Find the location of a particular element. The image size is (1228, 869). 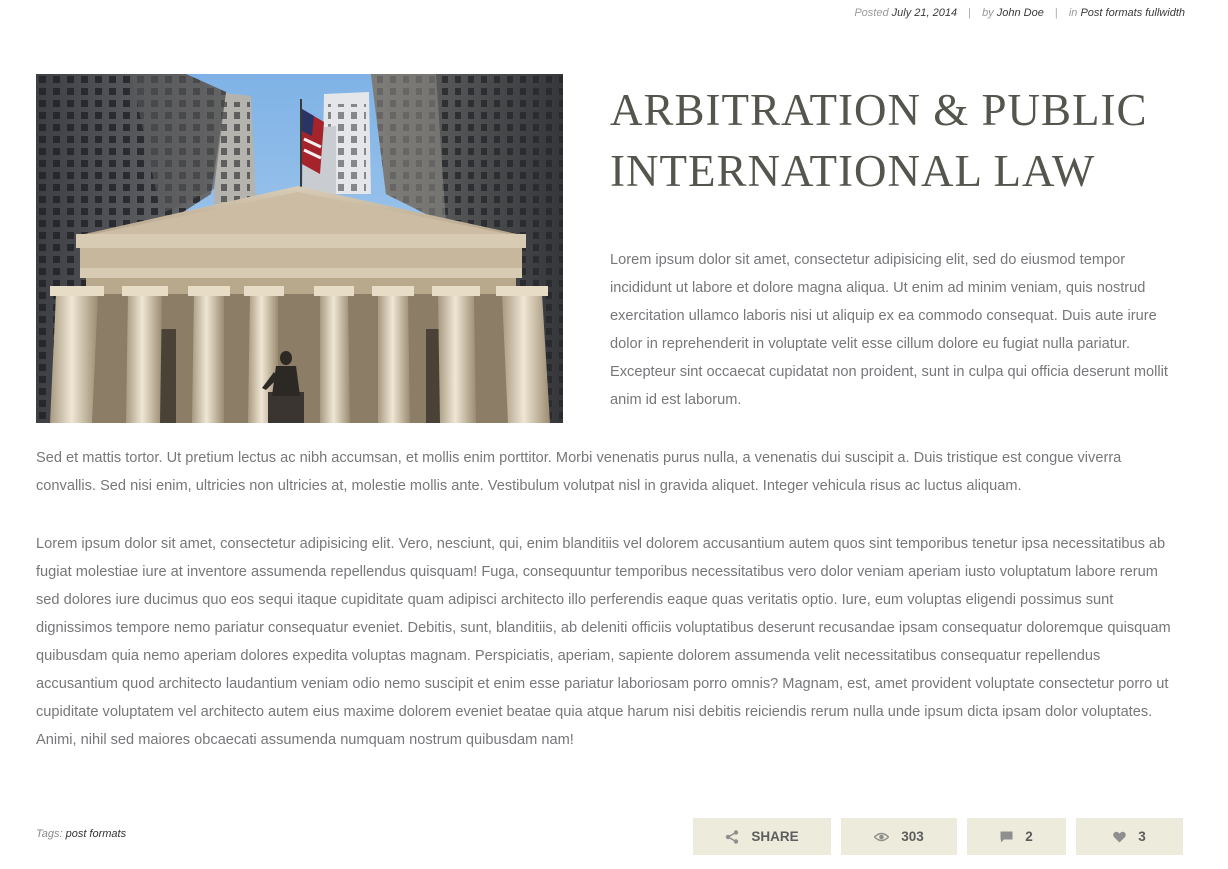

category-link: Post formats fullwidth is located at coordinates (1132, 13).